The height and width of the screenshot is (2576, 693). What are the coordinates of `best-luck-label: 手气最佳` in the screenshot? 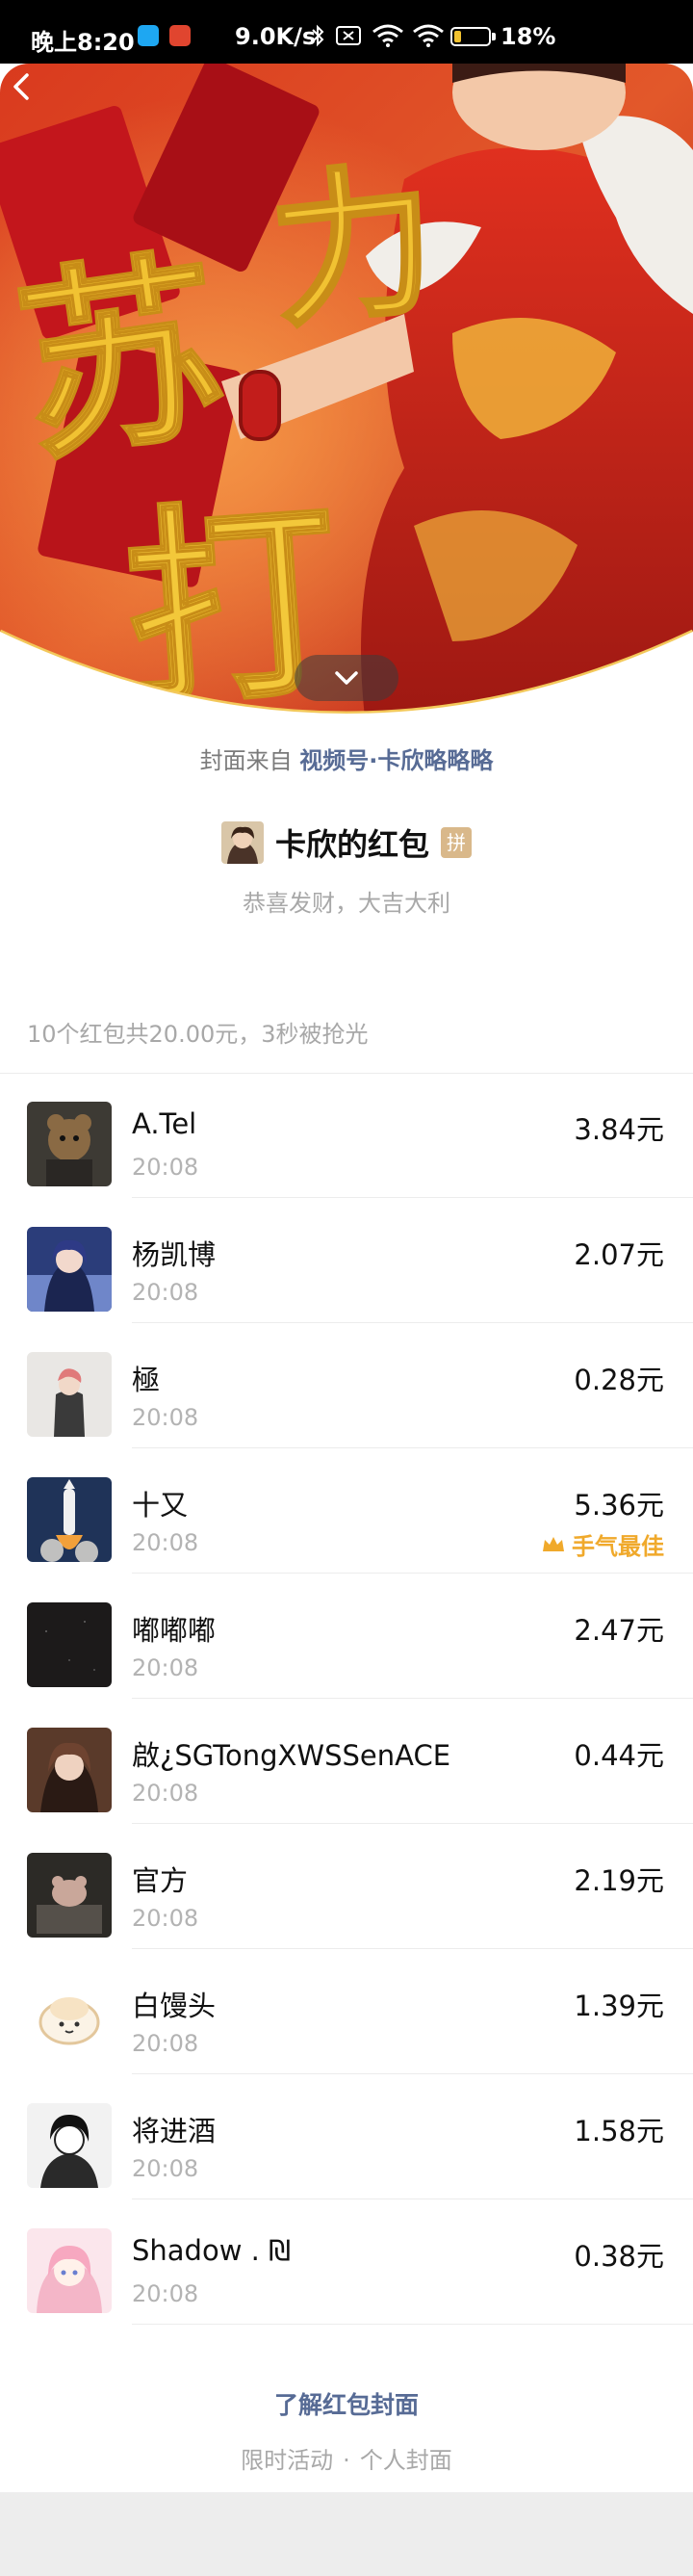 It's located at (618, 1546).